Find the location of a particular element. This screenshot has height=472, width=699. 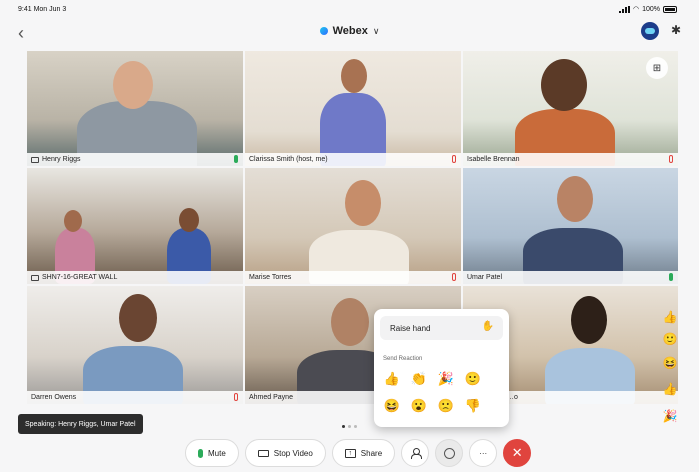

mute-button: Mute is located at coordinates (212, 453).